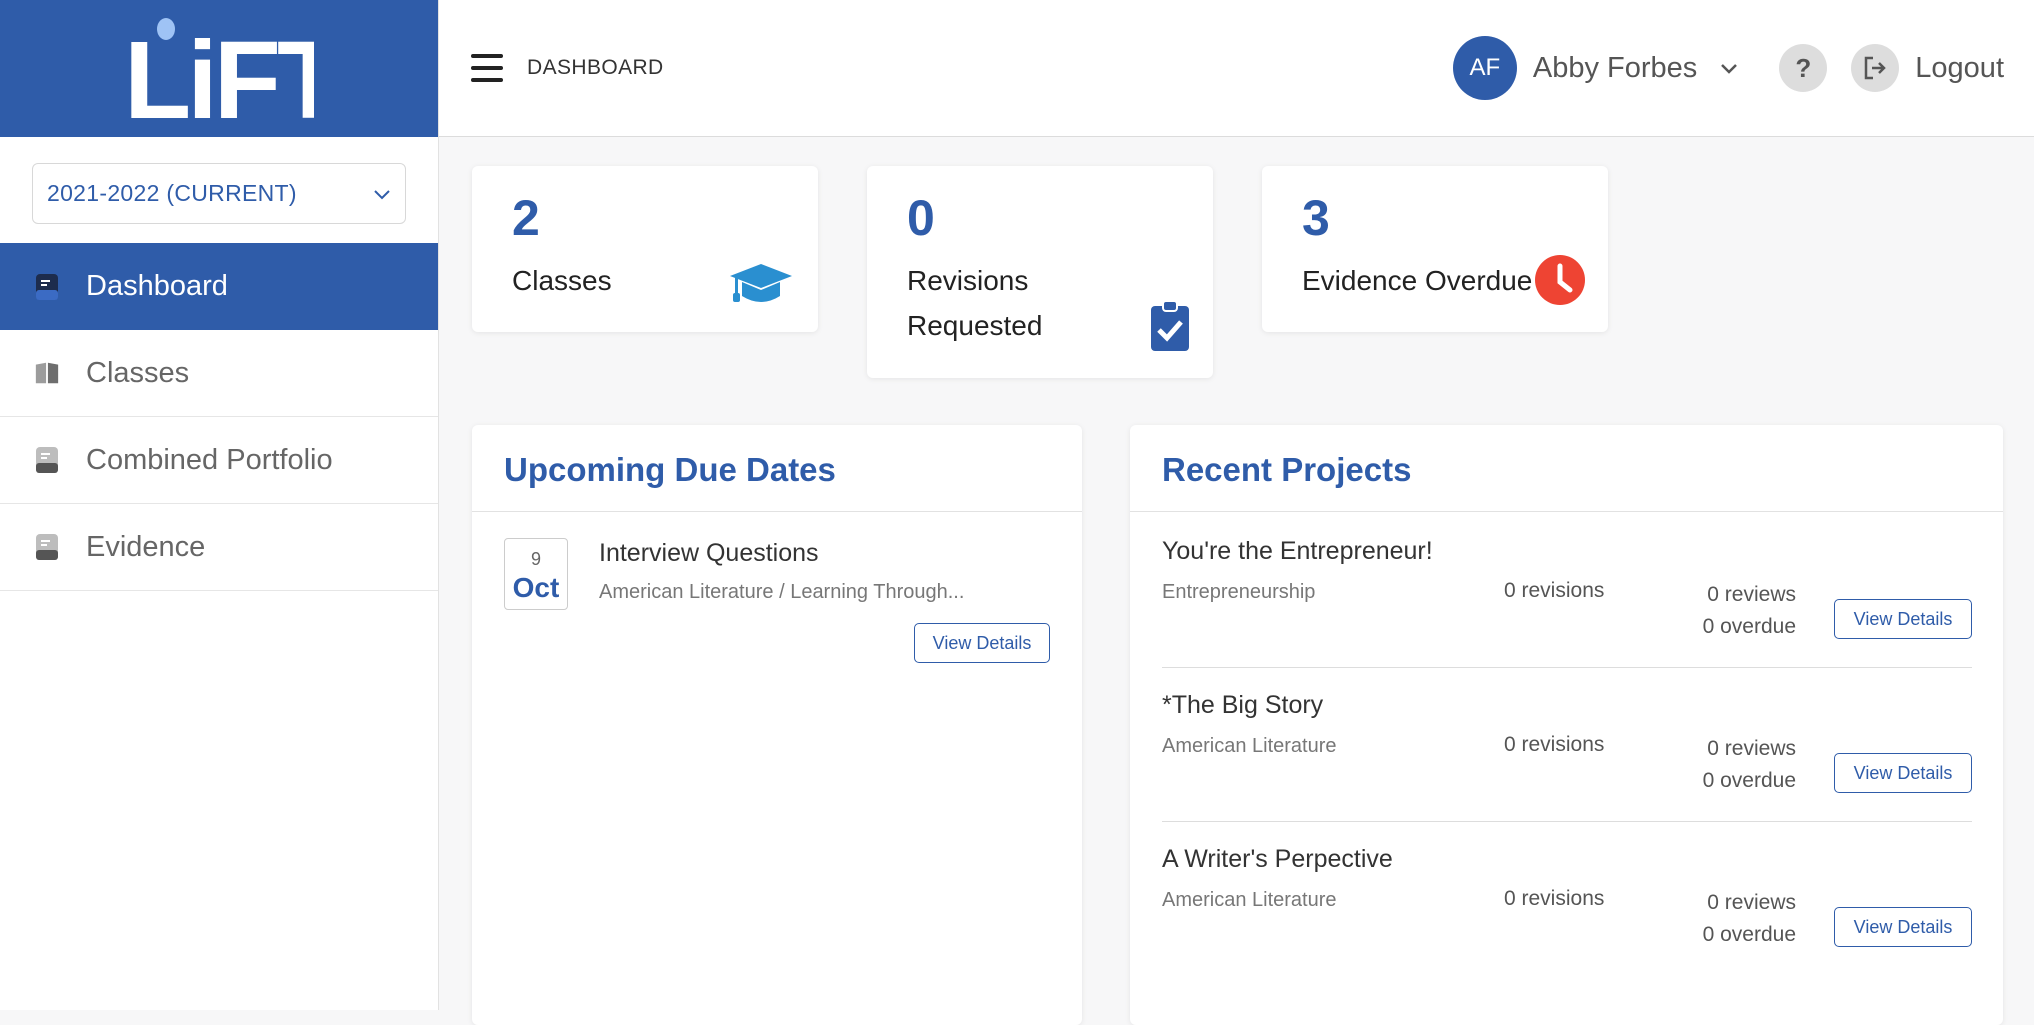 This screenshot has height=1025, width=2034. What do you see at coordinates (1803, 68) in the screenshot?
I see `help-button: ?` at bounding box center [1803, 68].